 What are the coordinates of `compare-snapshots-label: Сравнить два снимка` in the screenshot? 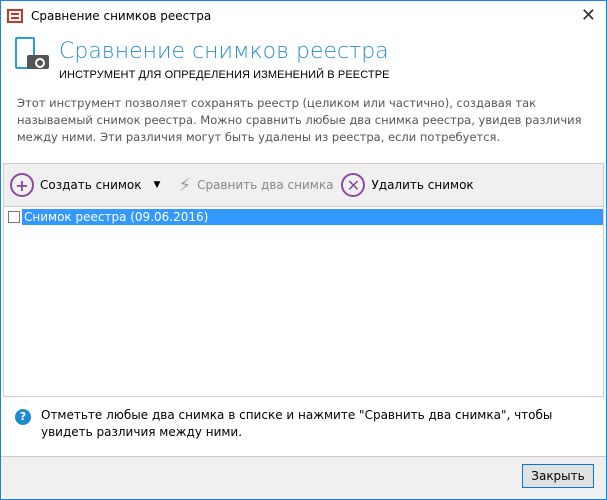 It's located at (265, 185).